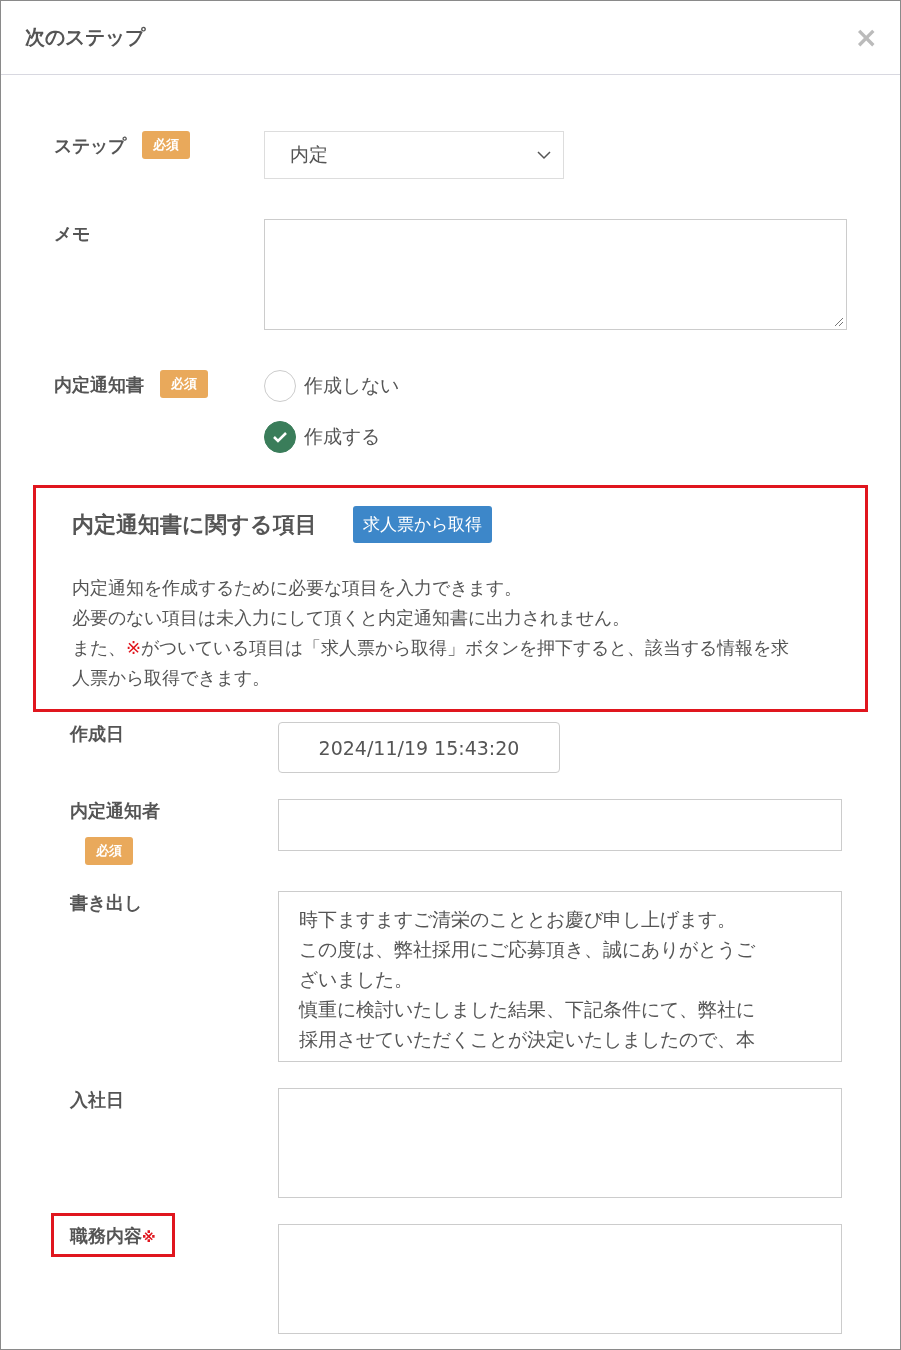  I want to click on text-area: 時下ますますご清栄のこととお慶び申し上げます。 この度は、弊社採用にご応募頂き、誠にありがとうご ざいました。 慎重に検討いたしました結果、下記条件にて、弊社に 採用させていただくことが決定いたしましたので、本, so click(560, 976).